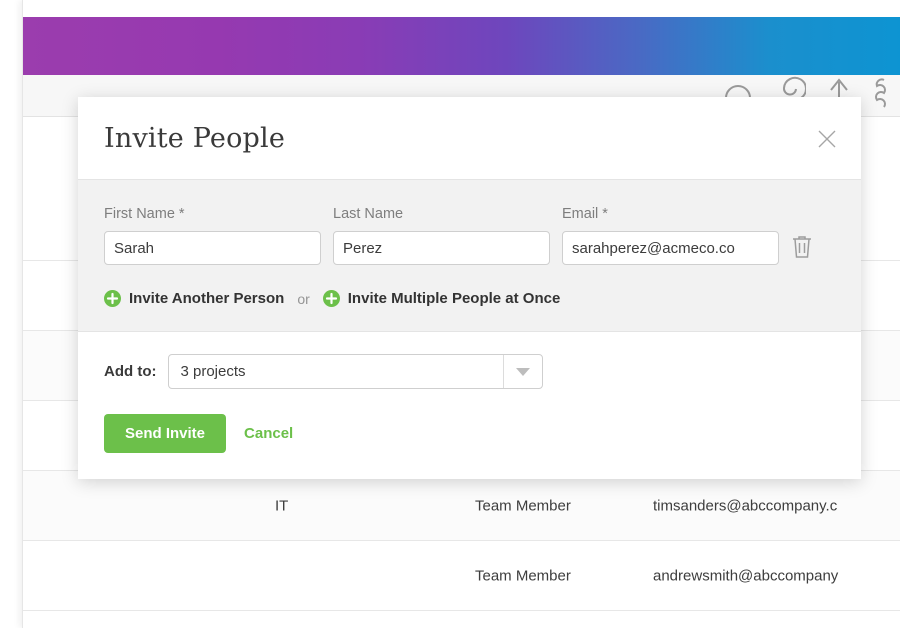 This screenshot has height=628, width=900. I want to click on trash-icon, so click(802, 247).